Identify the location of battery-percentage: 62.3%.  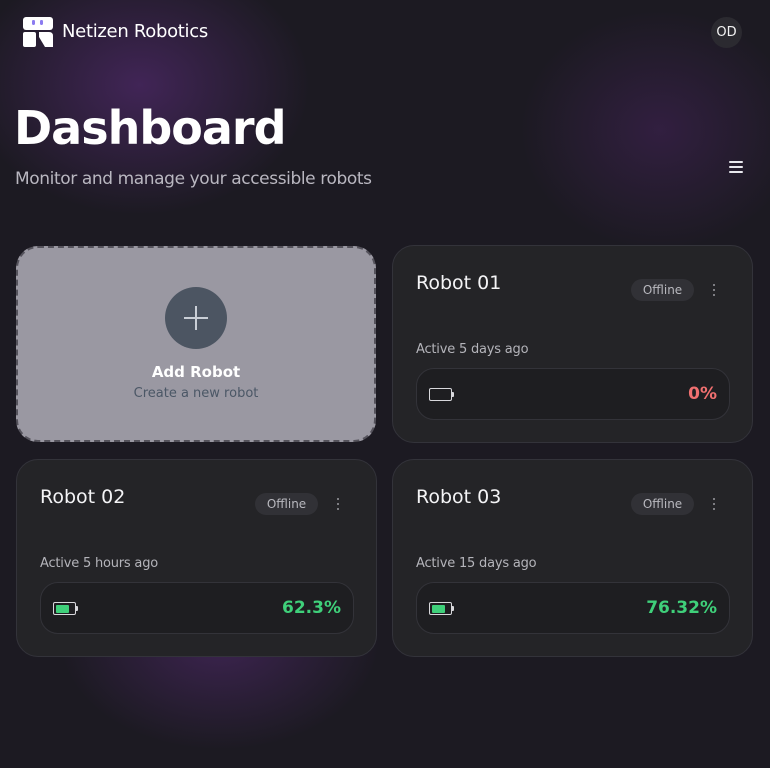
(311, 608).